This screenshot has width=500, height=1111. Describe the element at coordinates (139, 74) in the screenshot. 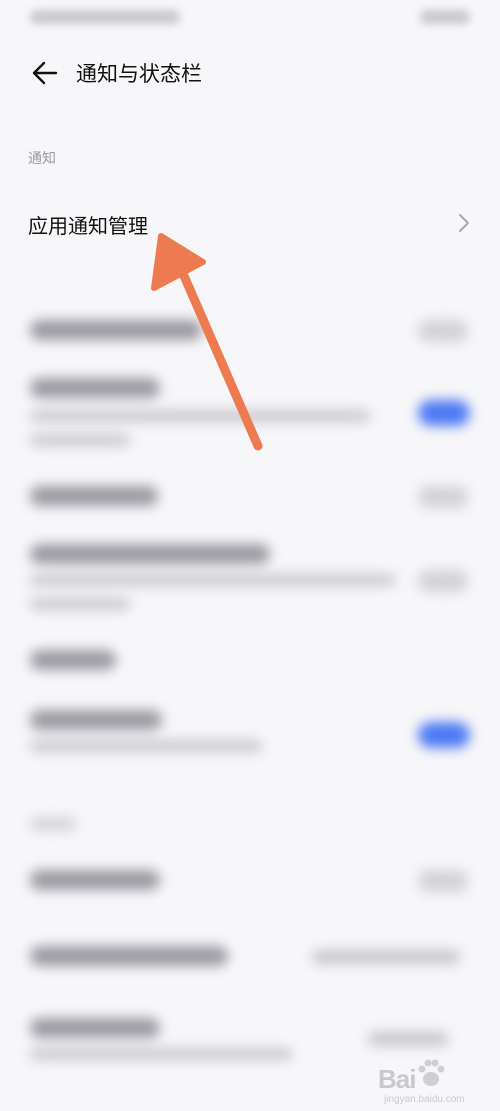

I see `page-title: 通知与状态栏` at that location.